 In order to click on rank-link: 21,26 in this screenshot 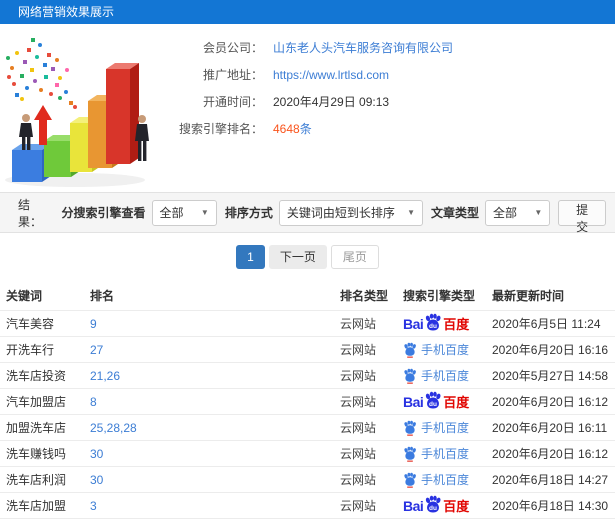, I will do `click(105, 376)`.